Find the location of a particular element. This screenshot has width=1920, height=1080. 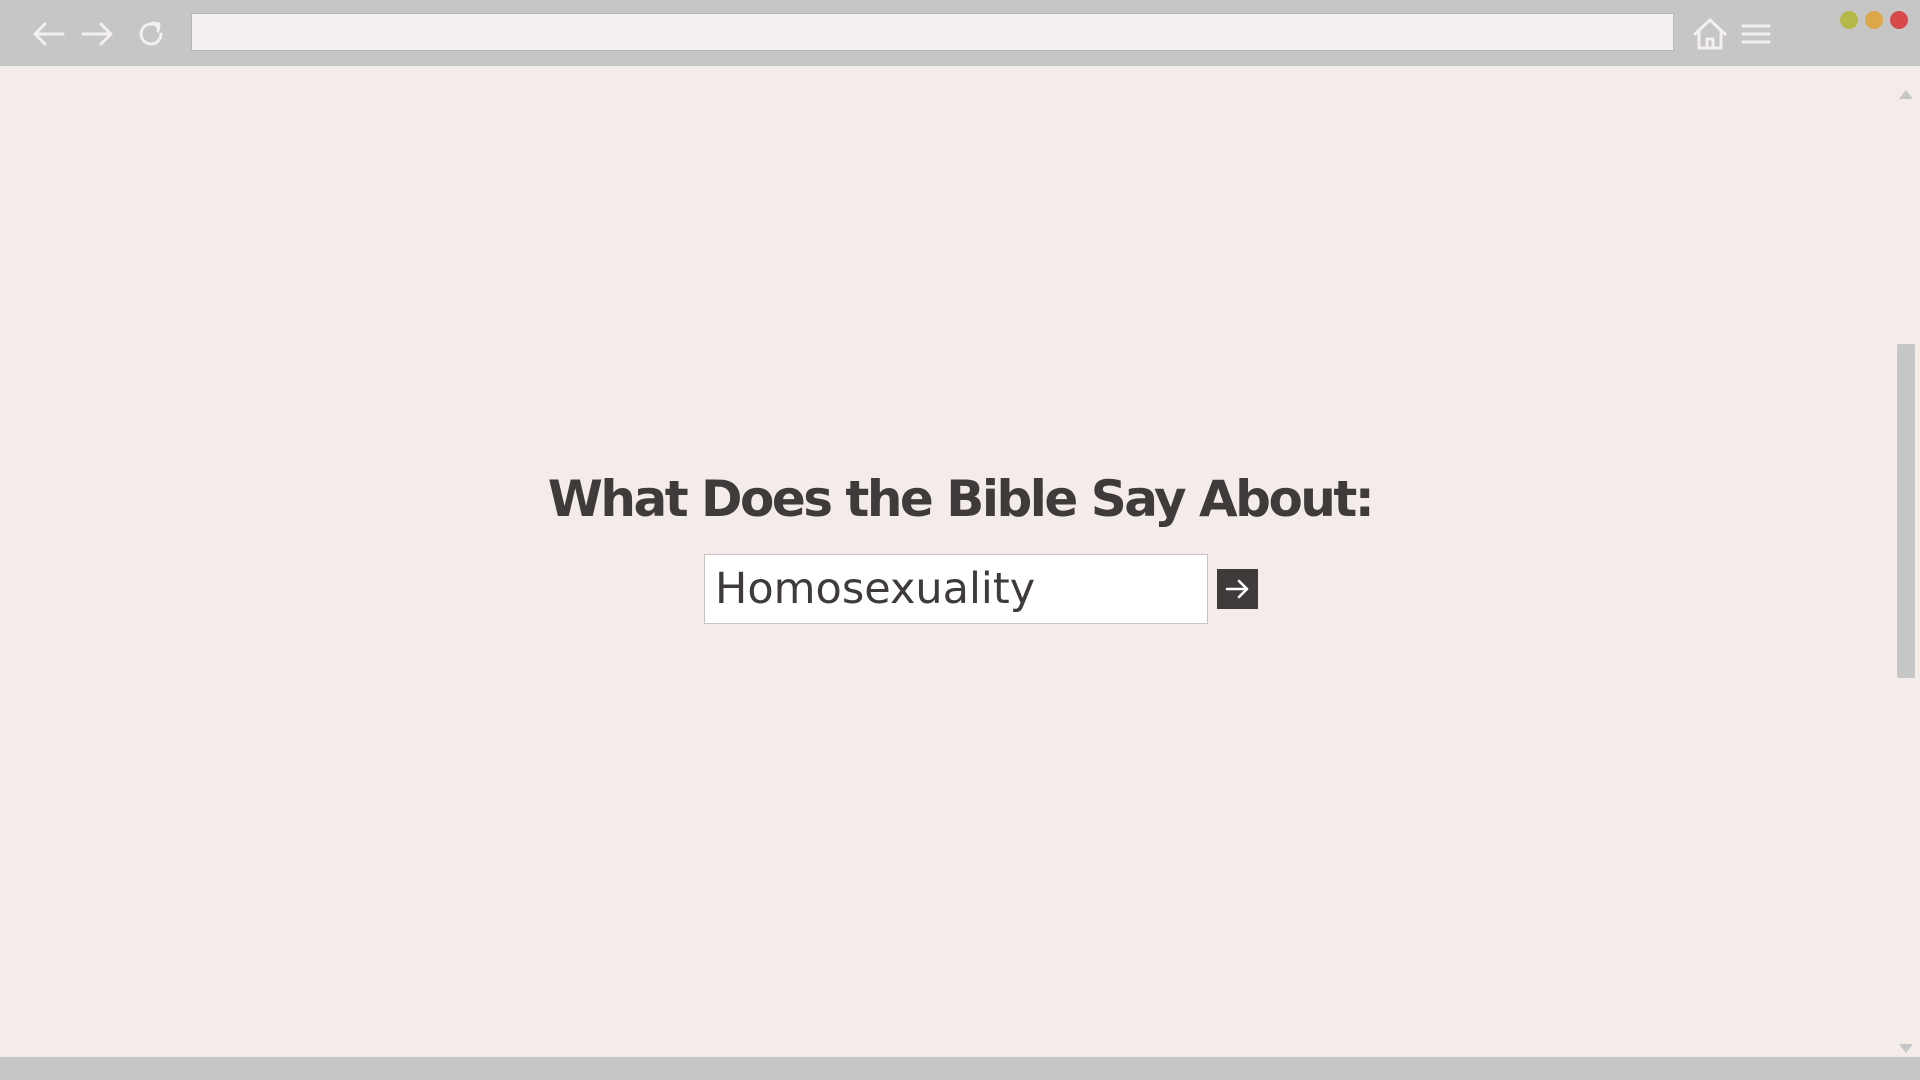

reload-button is located at coordinates (151, 34).